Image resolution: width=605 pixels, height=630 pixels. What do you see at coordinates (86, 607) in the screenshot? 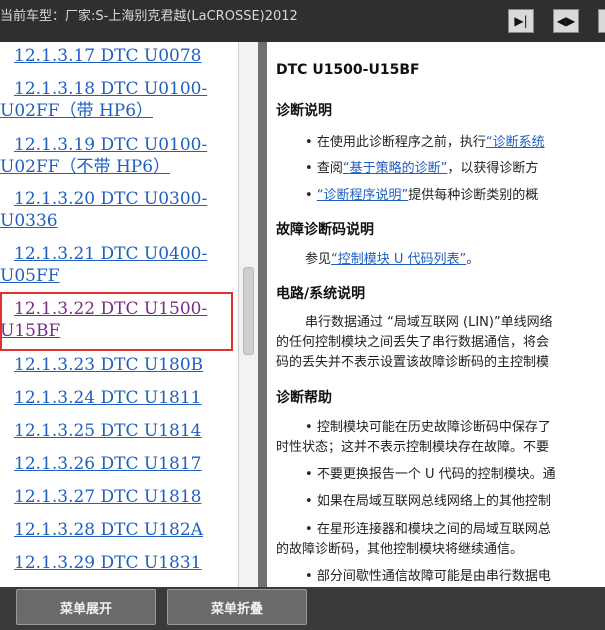
I see `expand-menu-button: 菜单展开` at bounding box center [86, 607].